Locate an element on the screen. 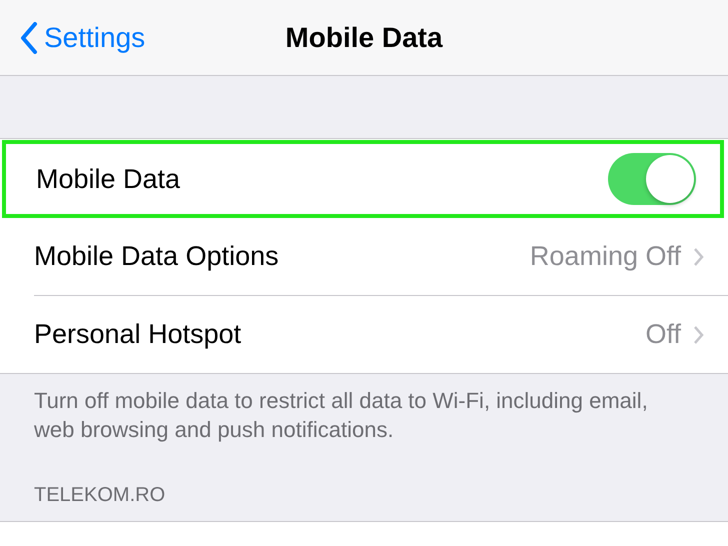 Image resolution: width=728 pixels, height=546 pixels. section-header: TELEKOM.RO is located at coordinates (100, 495).